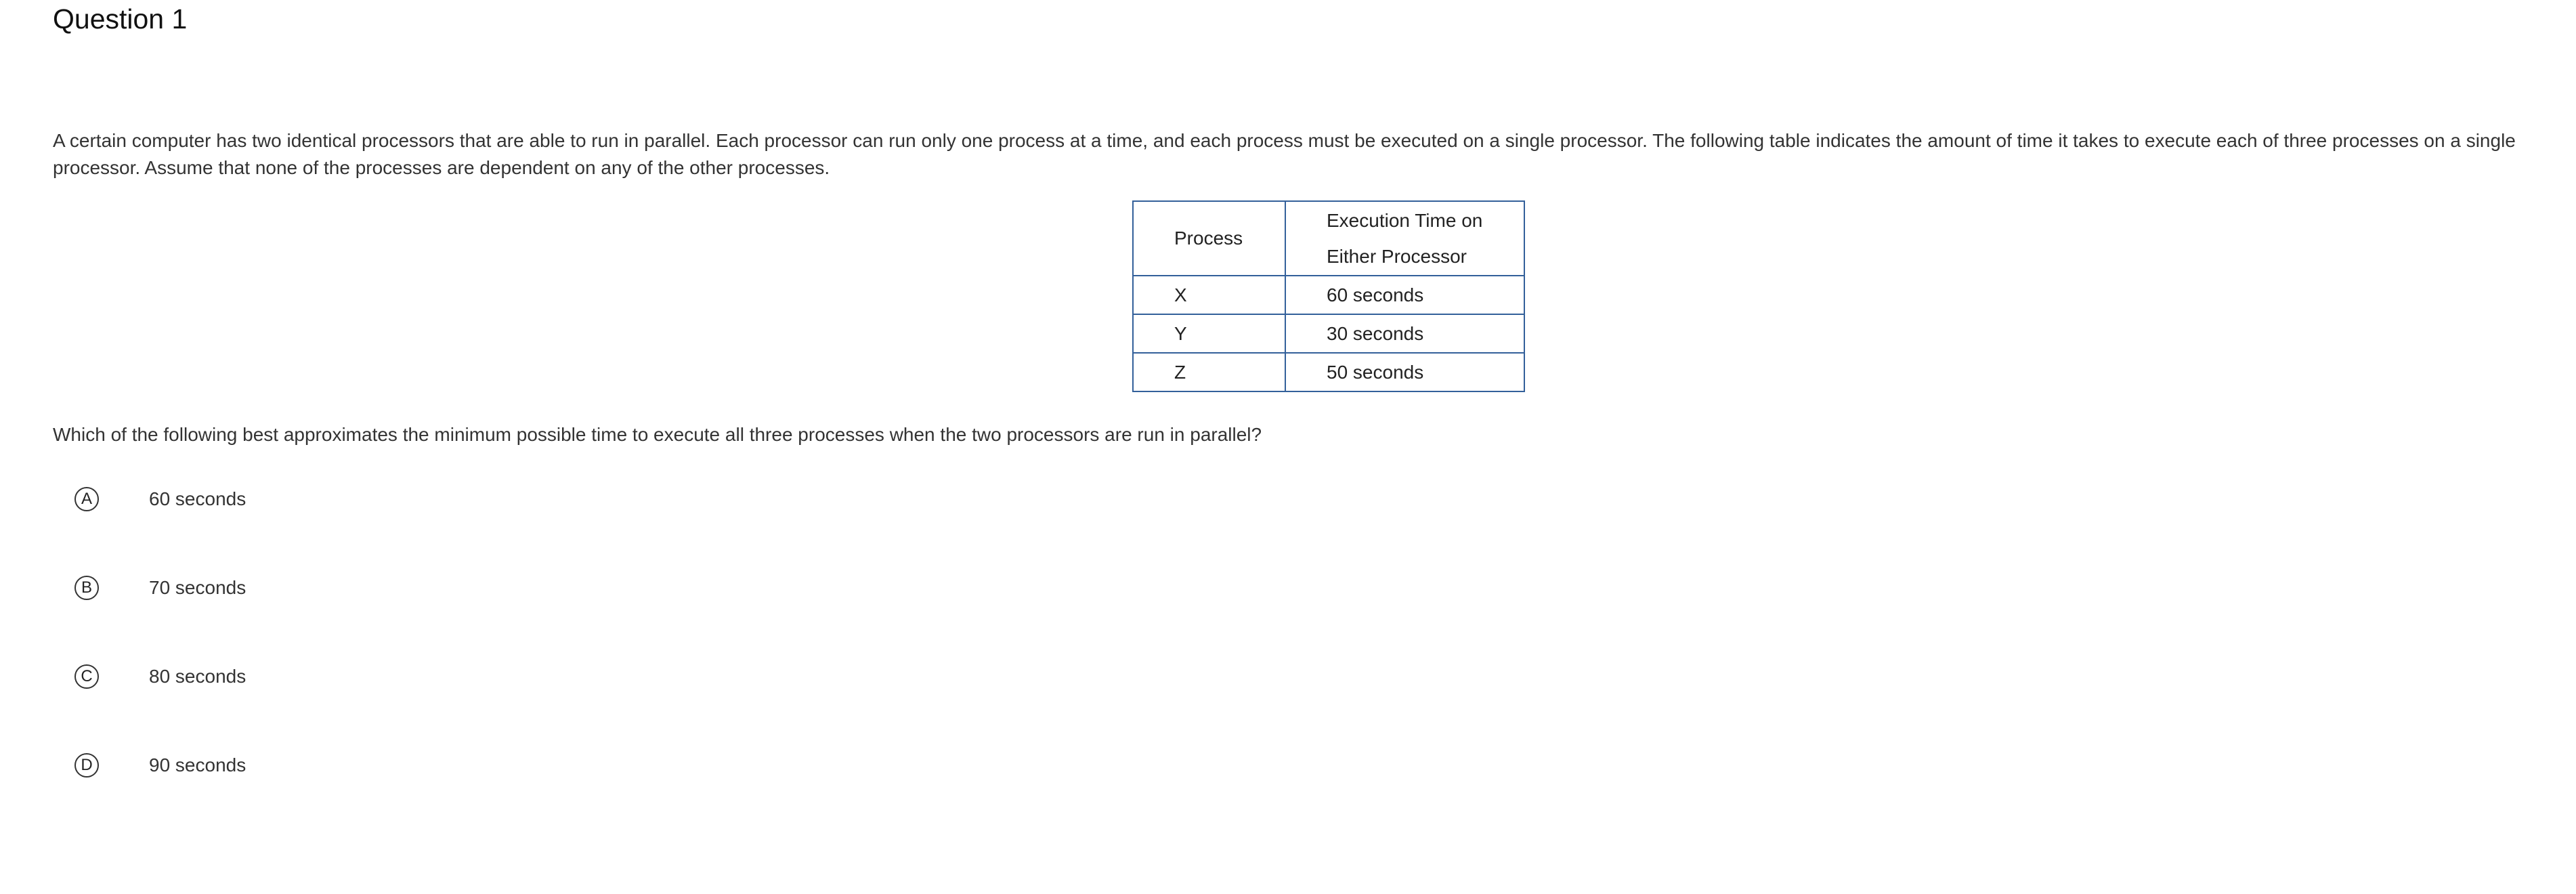 The width and height of the screenshot is (2576, 894). Describe the element at coordinates (1209, 238) in the screenshot. I see `header-process: Process` at that location.